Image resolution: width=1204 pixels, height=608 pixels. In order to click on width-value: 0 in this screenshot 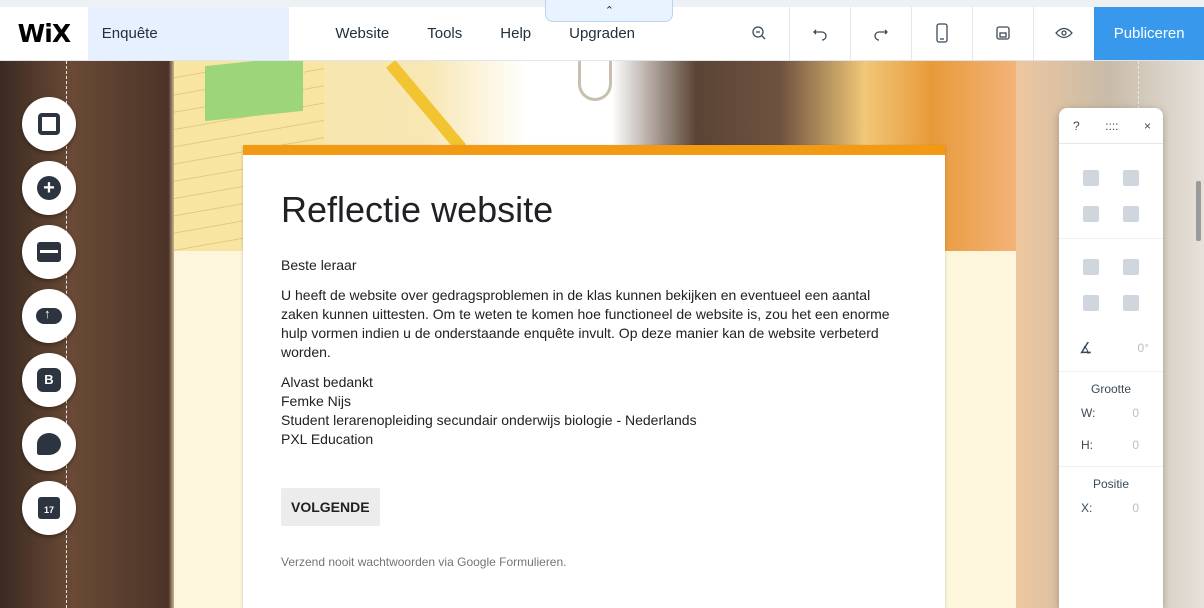, I will do `click(1135, 413)`.